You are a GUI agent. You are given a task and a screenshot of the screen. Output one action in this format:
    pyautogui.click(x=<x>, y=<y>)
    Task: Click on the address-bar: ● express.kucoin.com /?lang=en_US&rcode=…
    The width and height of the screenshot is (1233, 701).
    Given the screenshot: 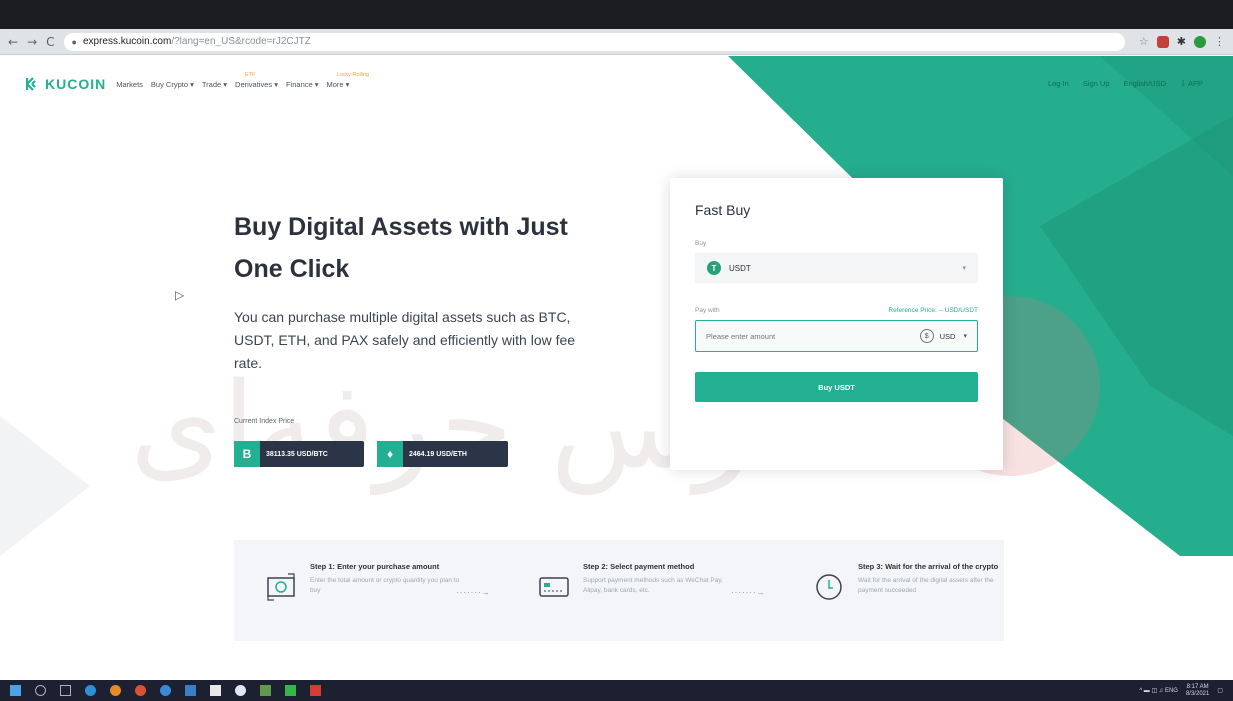 What is the action you would take?
    pyautogui.click(x=594, y=41)
    